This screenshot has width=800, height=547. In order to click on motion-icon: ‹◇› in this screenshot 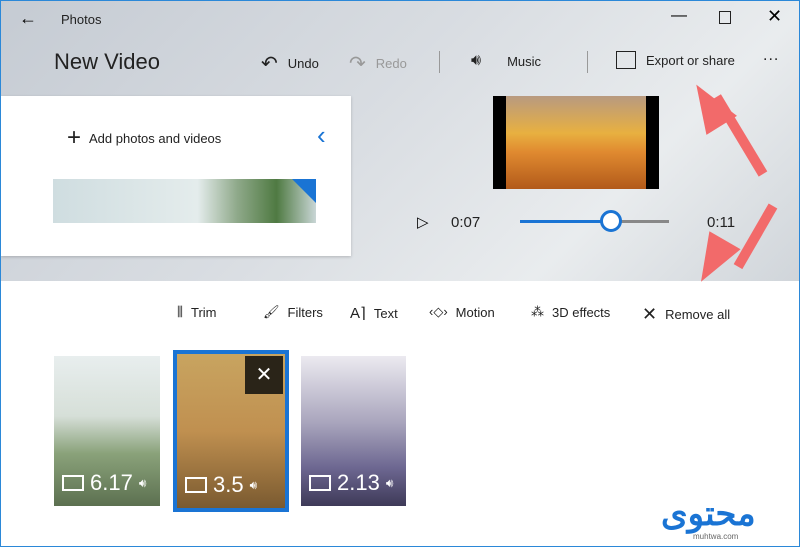, I will do `click(438, 311)`.